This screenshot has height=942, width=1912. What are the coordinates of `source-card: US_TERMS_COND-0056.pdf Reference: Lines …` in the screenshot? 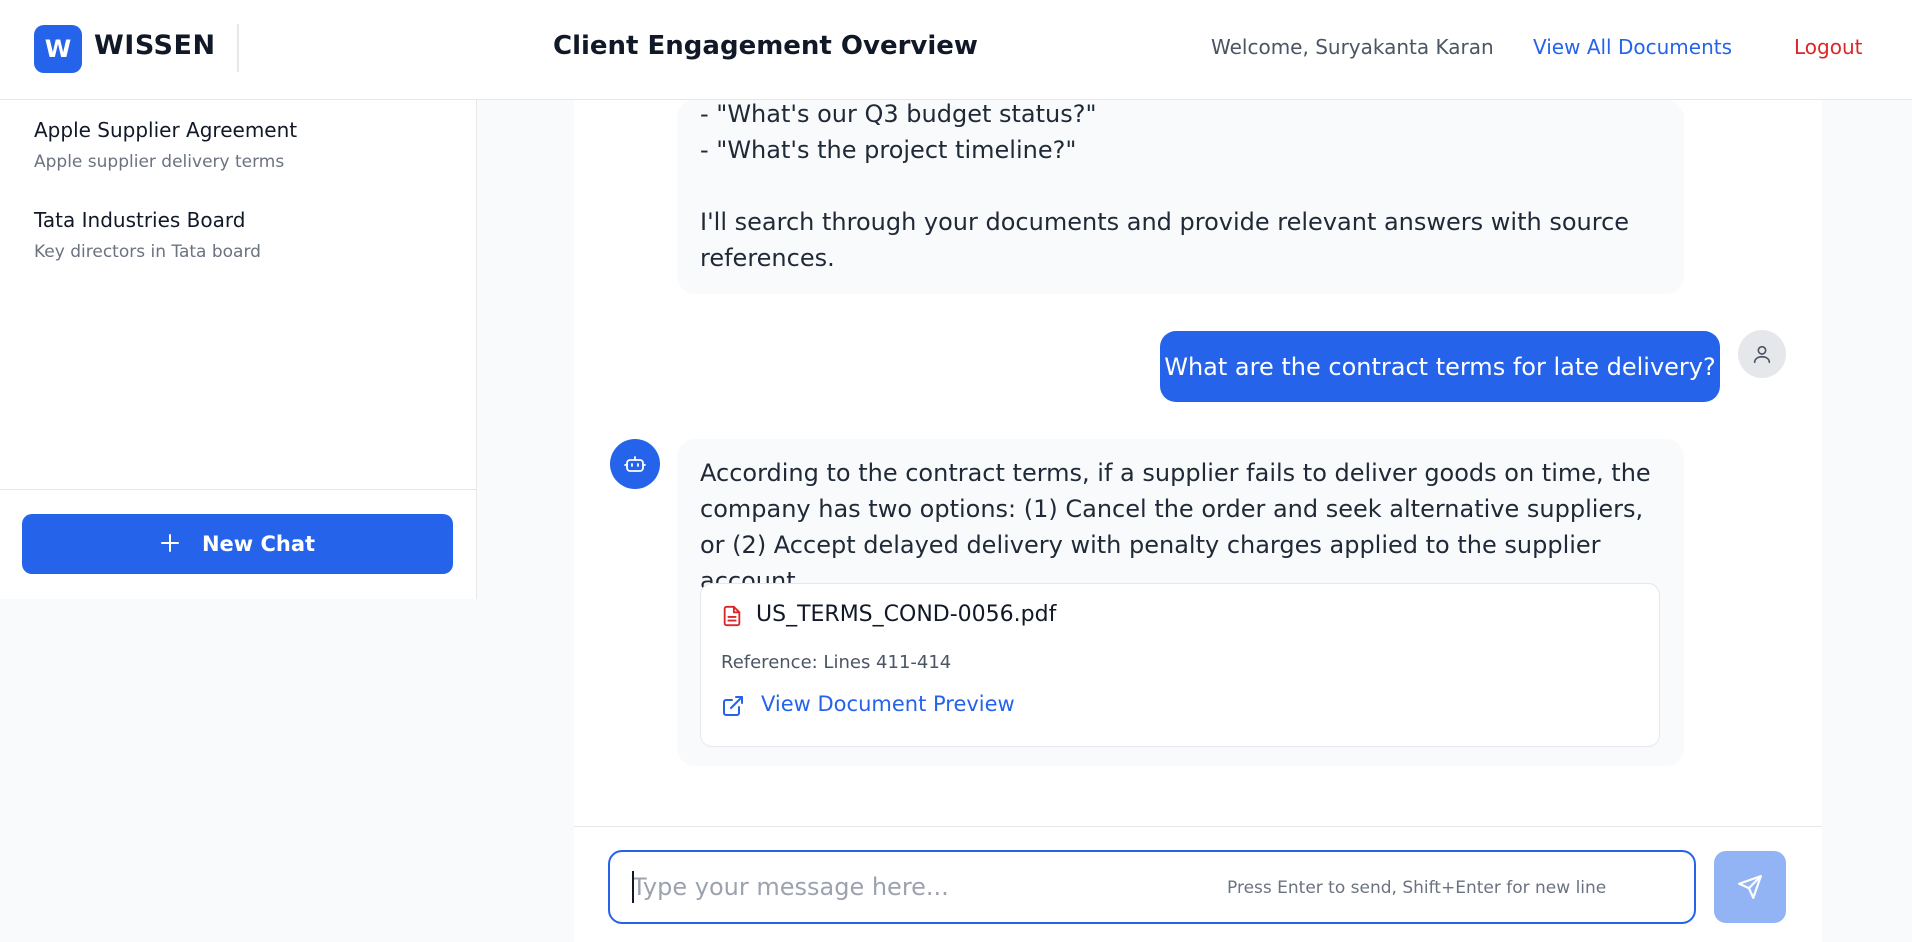 It's located at (1180, 665).